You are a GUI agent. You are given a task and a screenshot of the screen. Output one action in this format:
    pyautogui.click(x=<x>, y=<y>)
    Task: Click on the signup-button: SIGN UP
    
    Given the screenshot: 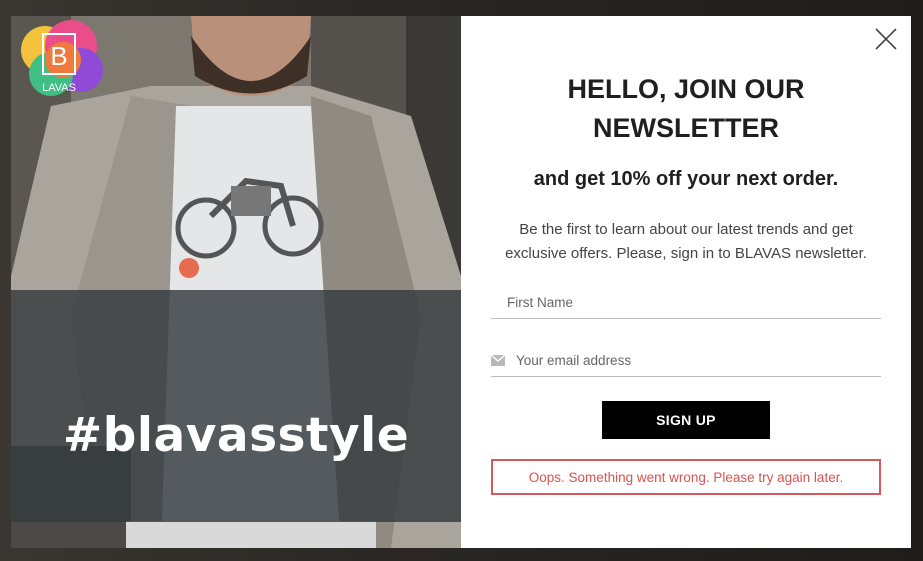 What is the action you would take?
    pyautogui.click(x=686, y=420)
    